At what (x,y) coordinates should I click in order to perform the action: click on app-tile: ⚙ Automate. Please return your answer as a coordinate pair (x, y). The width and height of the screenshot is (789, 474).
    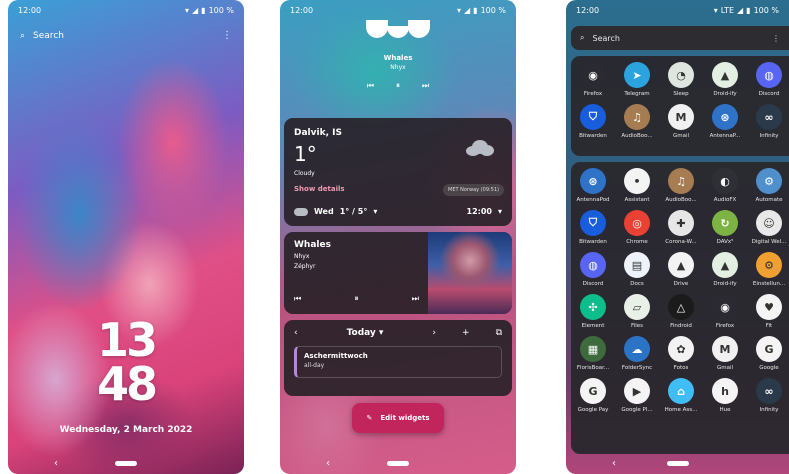
    Looking at the image, I should click on (768, 185).